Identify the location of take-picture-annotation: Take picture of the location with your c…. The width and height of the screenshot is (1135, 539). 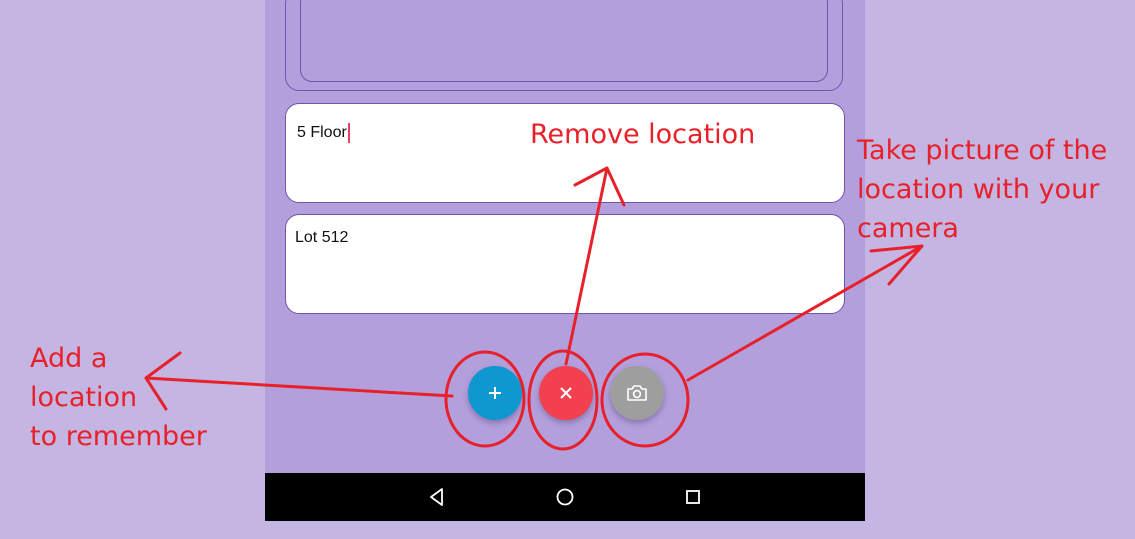
(982, 189).